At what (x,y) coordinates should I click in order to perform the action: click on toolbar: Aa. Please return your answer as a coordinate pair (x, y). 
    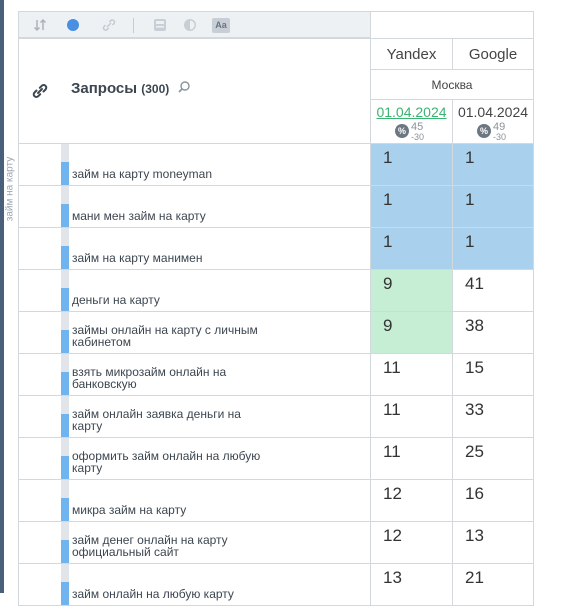
    Looking at the image, I should click on (194, 24).